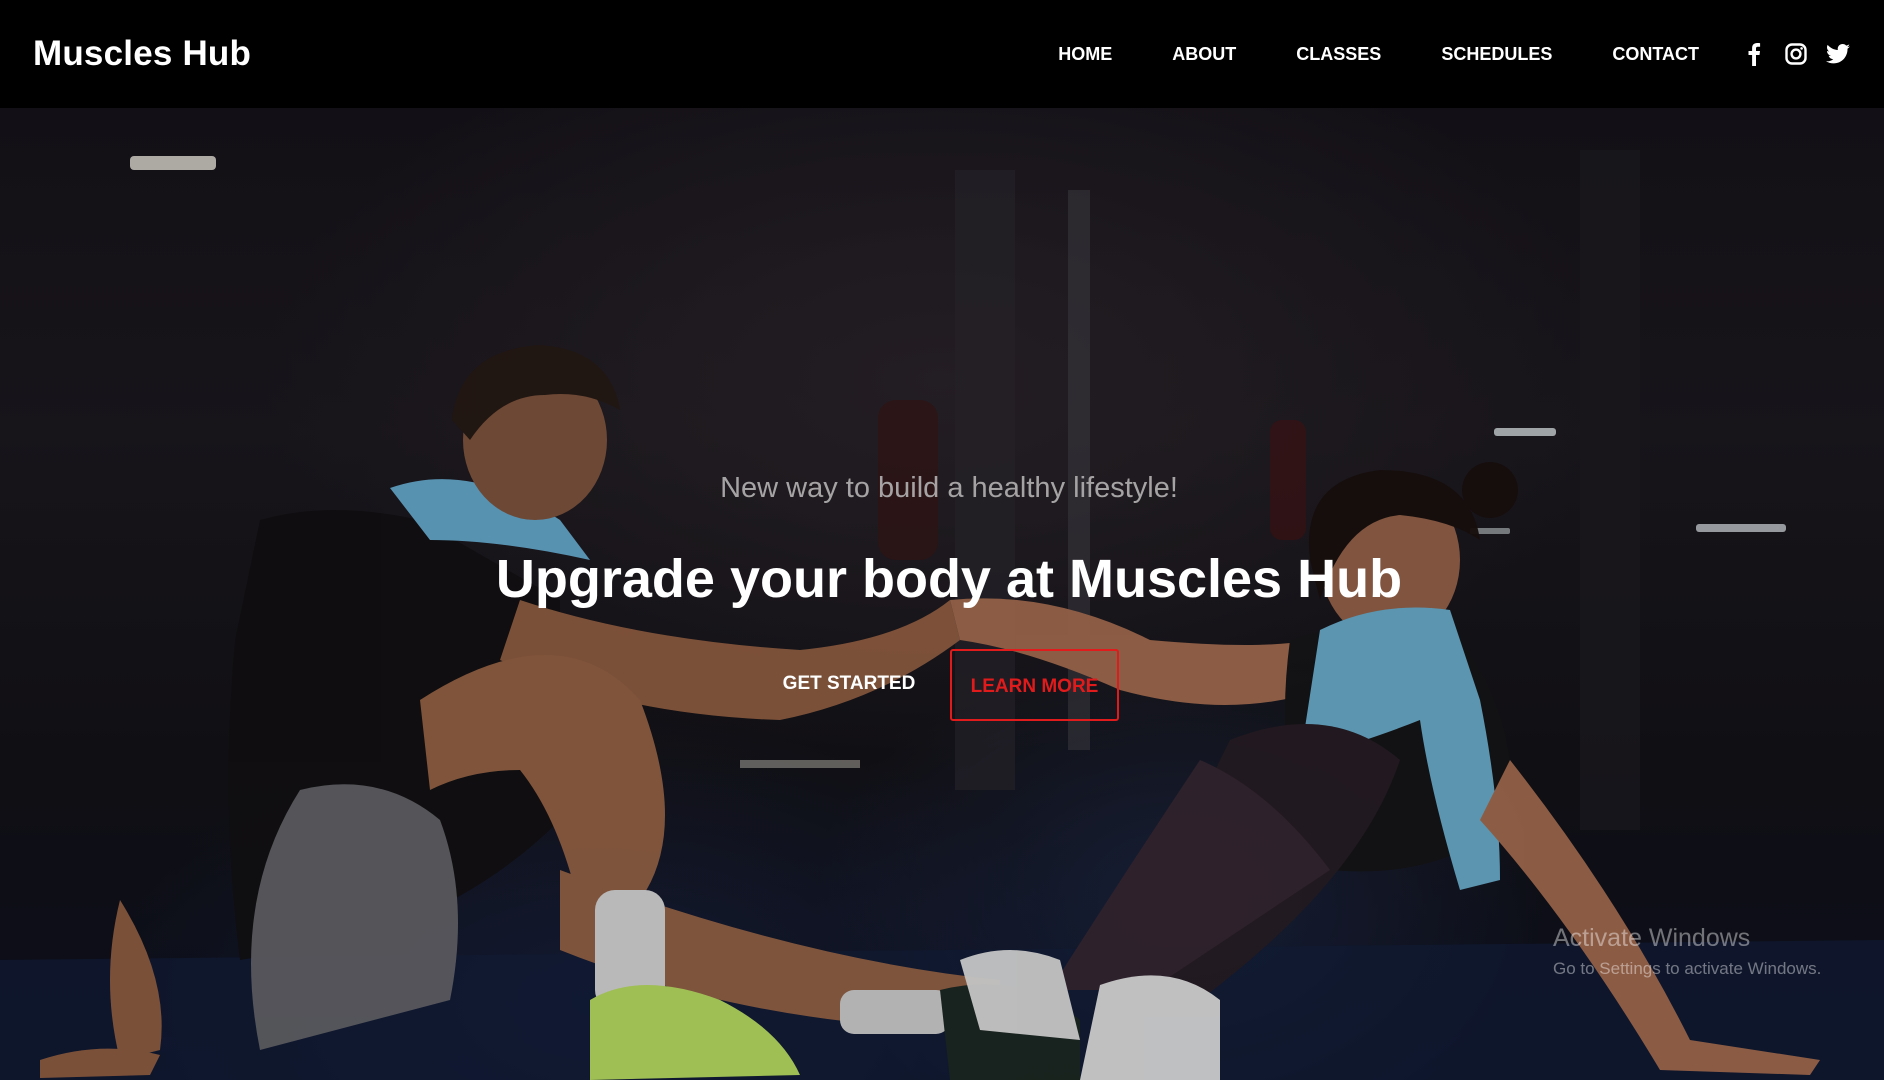  Describe the element at coordinates (142, 54) in the screenshot. I see `site-logo: Muscles Hub` at that location.